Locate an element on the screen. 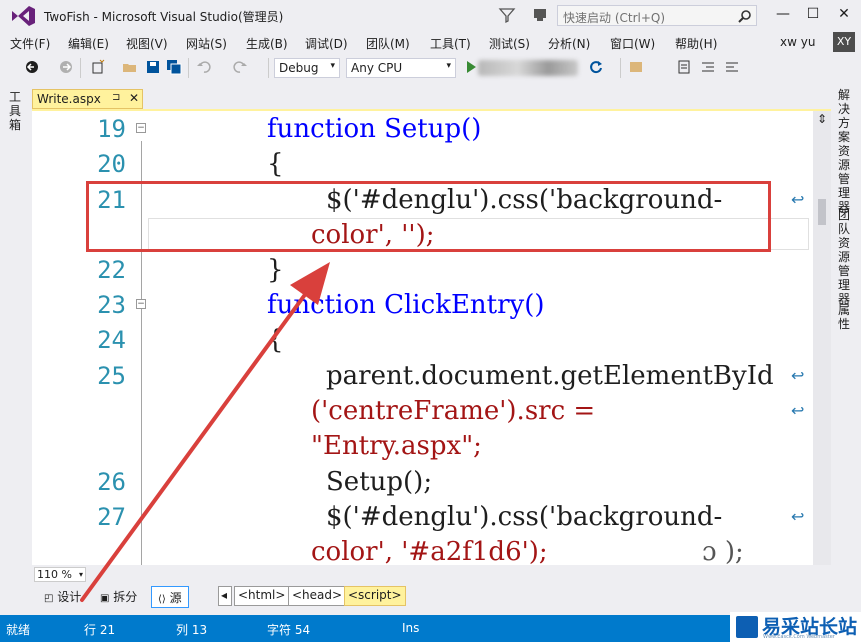  menu-tools: 工具(T) is located at coordinates (450, 43).